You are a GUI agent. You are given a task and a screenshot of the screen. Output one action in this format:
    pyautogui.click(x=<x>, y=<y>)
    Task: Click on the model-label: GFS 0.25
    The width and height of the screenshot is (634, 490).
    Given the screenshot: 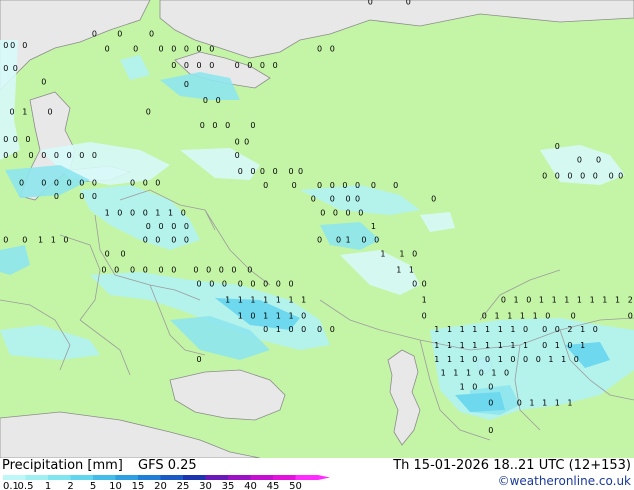 What is the action you would take?
    pyautogui.click(x=167, y=465)
    